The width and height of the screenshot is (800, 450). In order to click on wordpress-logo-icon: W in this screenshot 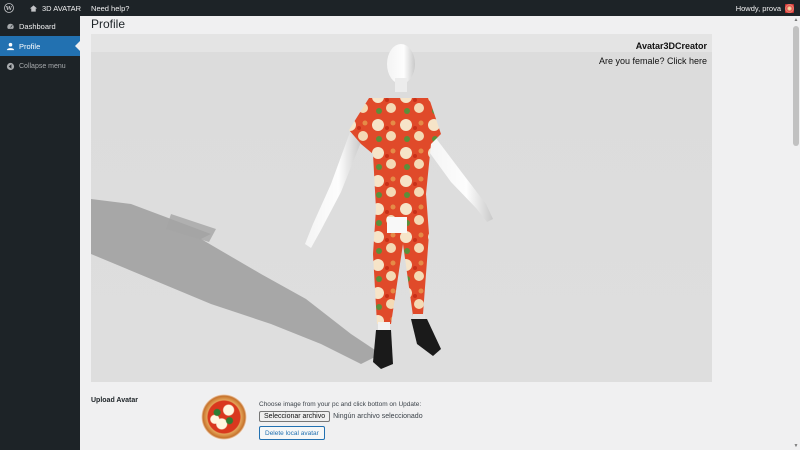, I will do `click(12, 8)`.